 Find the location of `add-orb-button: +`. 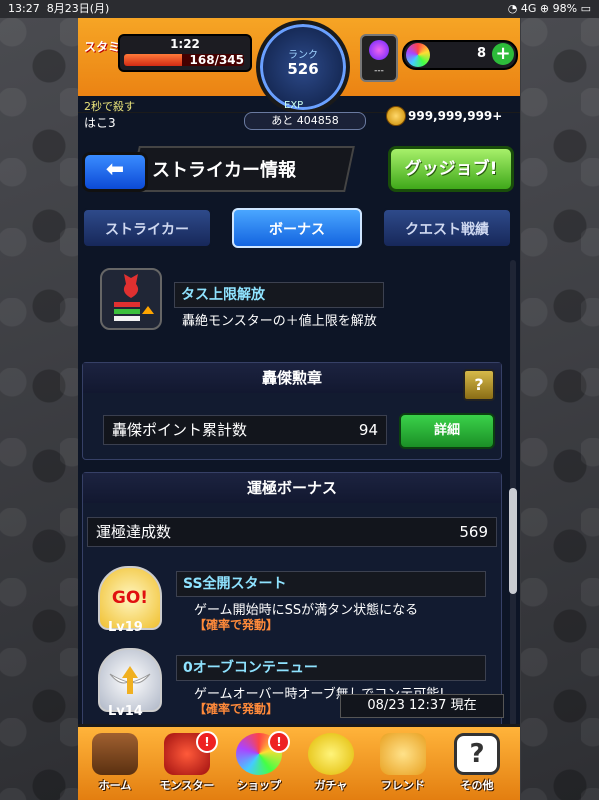

add-orb-button: + is located at coordinates (503, 54).